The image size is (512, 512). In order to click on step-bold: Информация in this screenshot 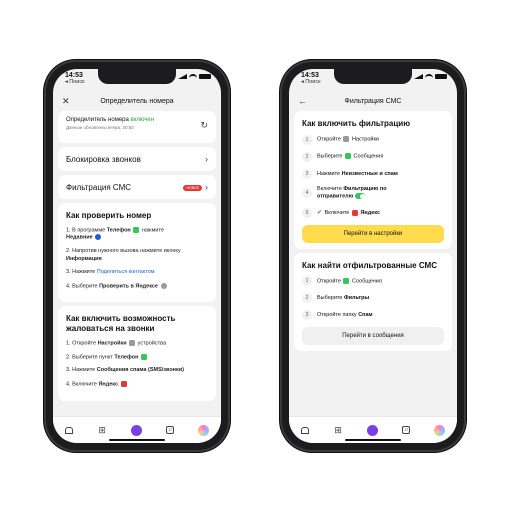, I will do `click(84, 258)`.